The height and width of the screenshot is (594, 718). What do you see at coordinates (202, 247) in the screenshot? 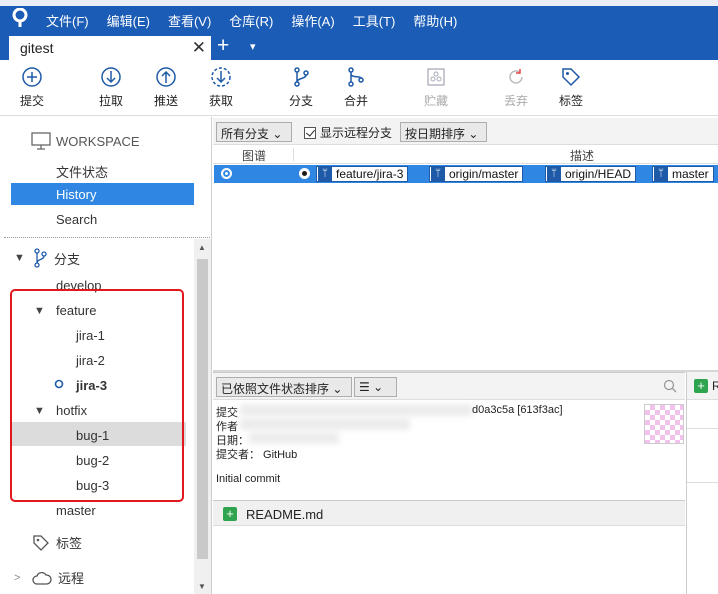
I see `scroll-up-icon: ▲` at bounding box center [202, 247].